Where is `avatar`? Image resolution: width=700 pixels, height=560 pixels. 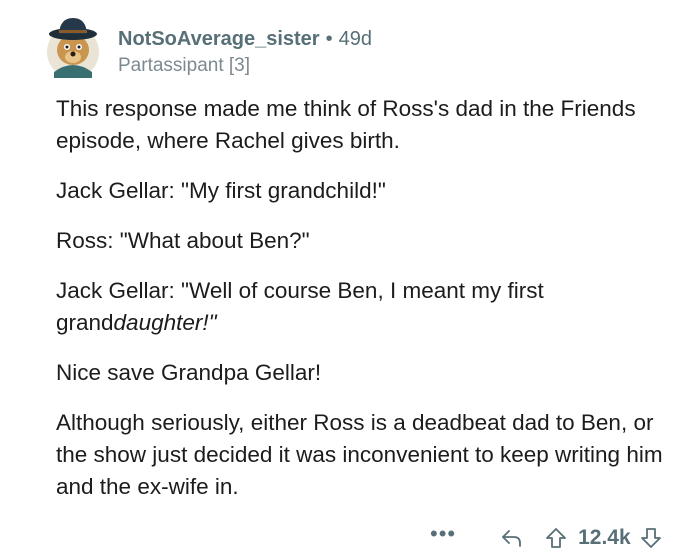
avatar is located at coordinates (73, 46).